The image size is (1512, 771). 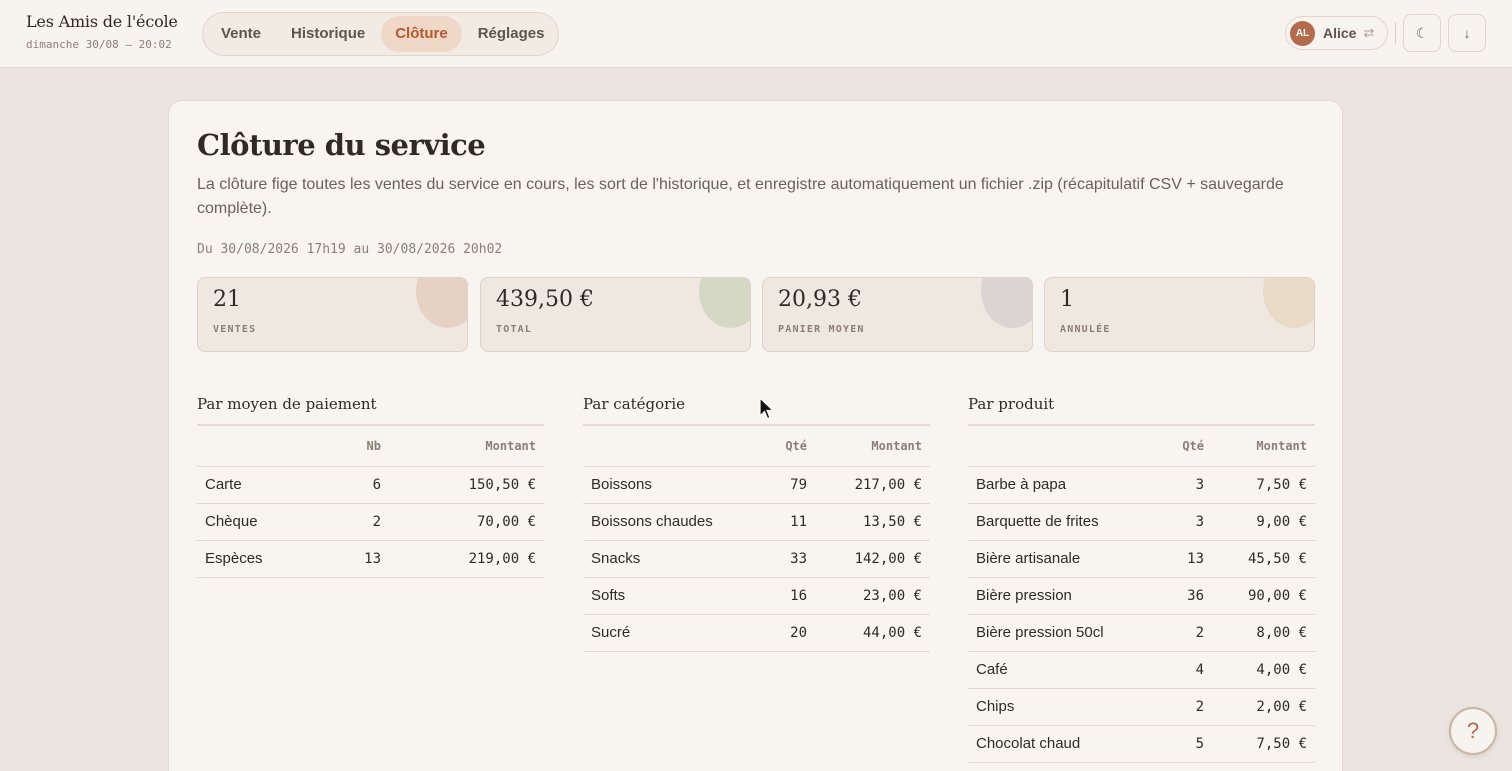 What do you see at coordinates (672, 485) in the screenshot?
I see `row-label: Boissons` at bounding box center [672, 485].